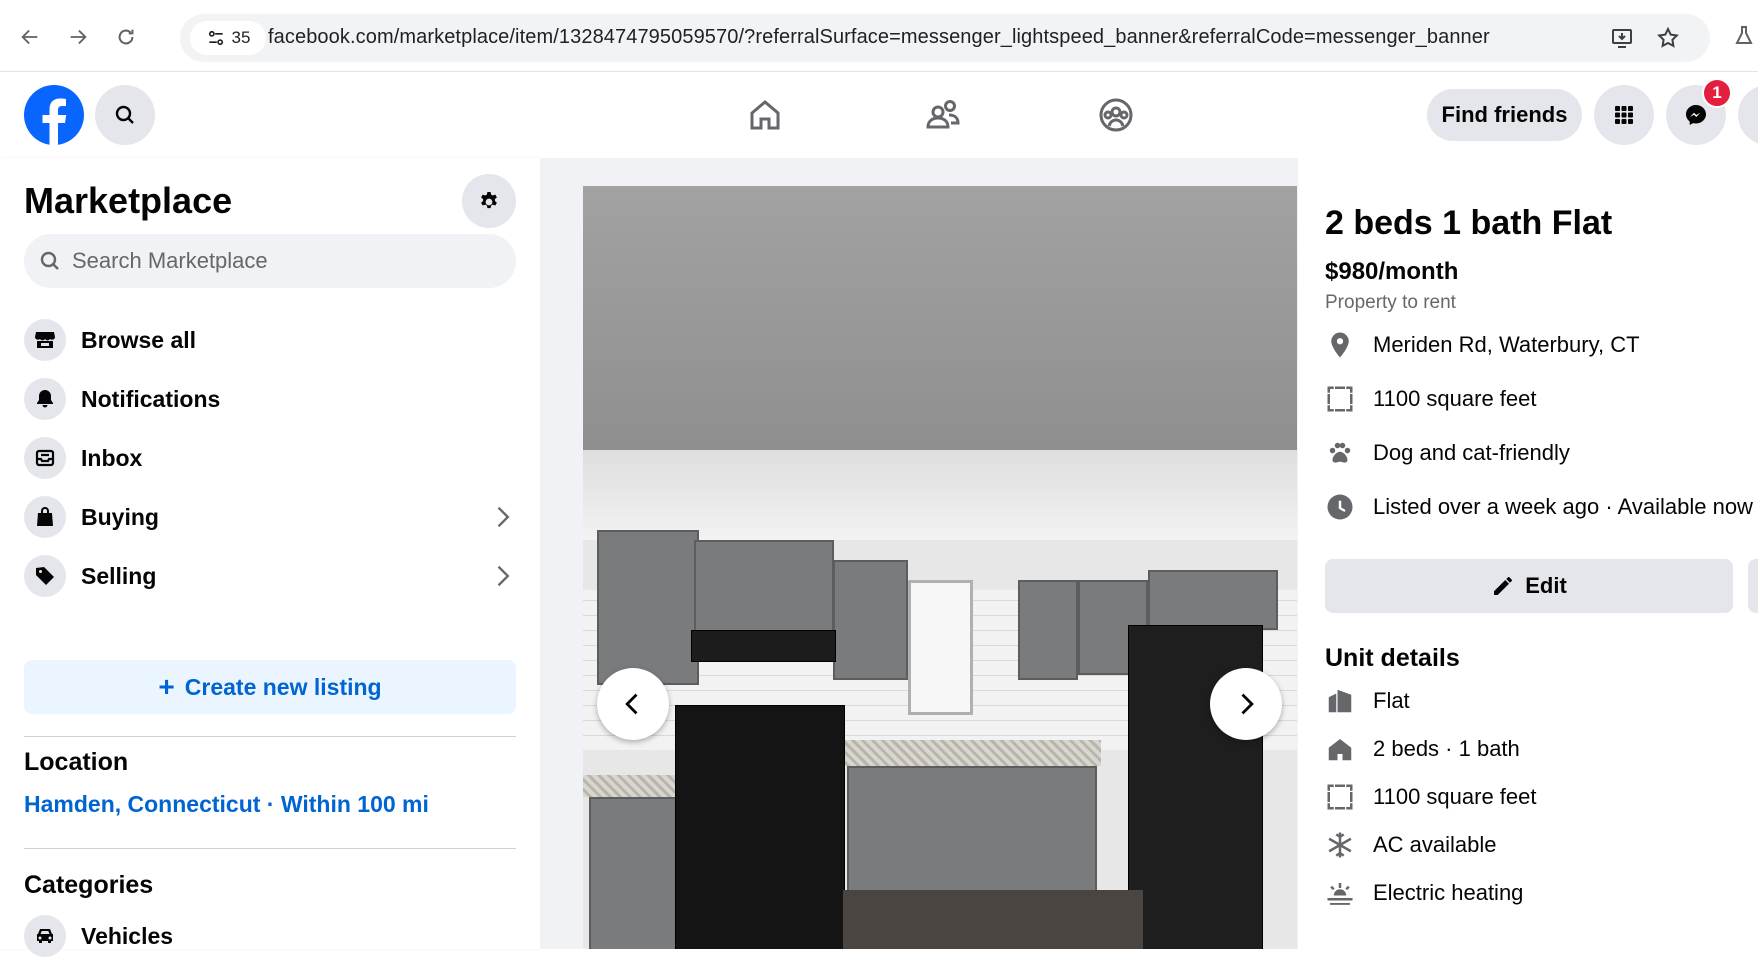  I want to click on facebook-search-button, so click(125, 115).